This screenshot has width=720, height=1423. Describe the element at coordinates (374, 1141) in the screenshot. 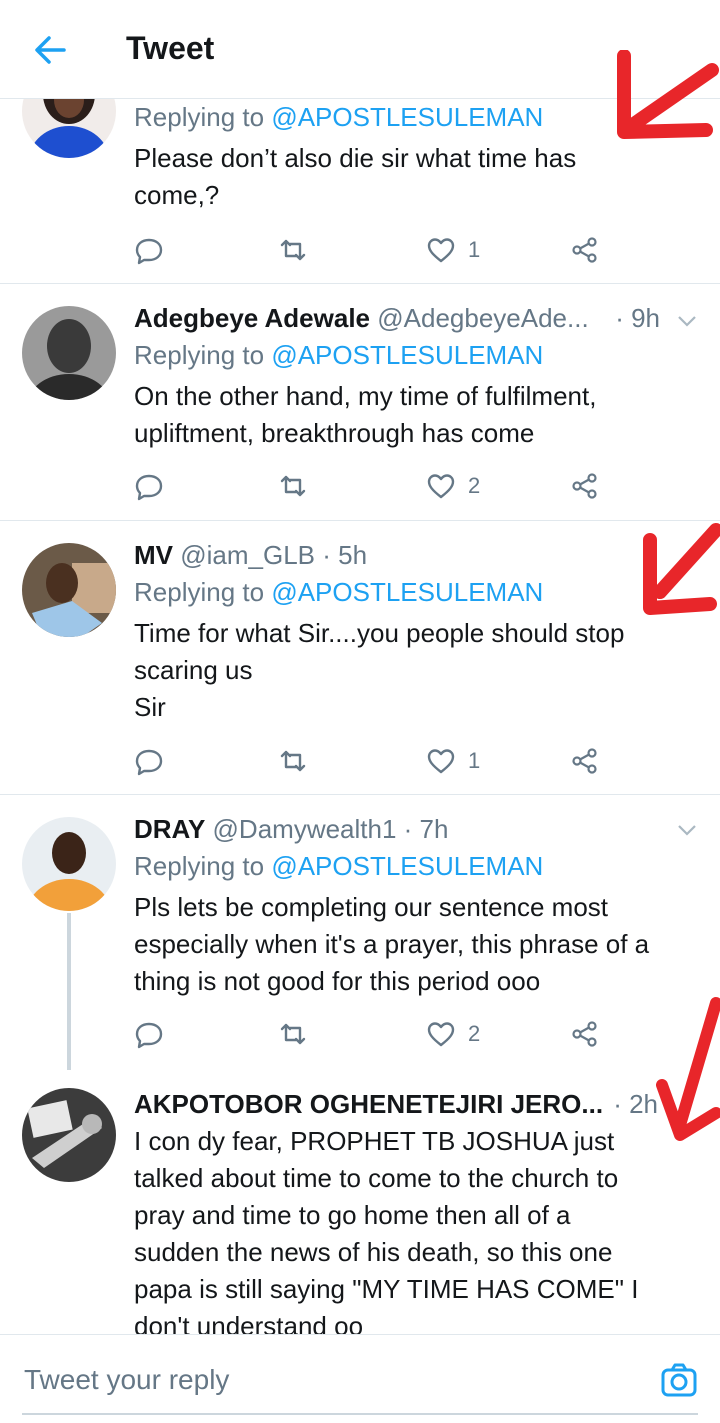

I see `tweet-text-line: I con dy fear, PROPHET TB JOSHUA just` at that location.